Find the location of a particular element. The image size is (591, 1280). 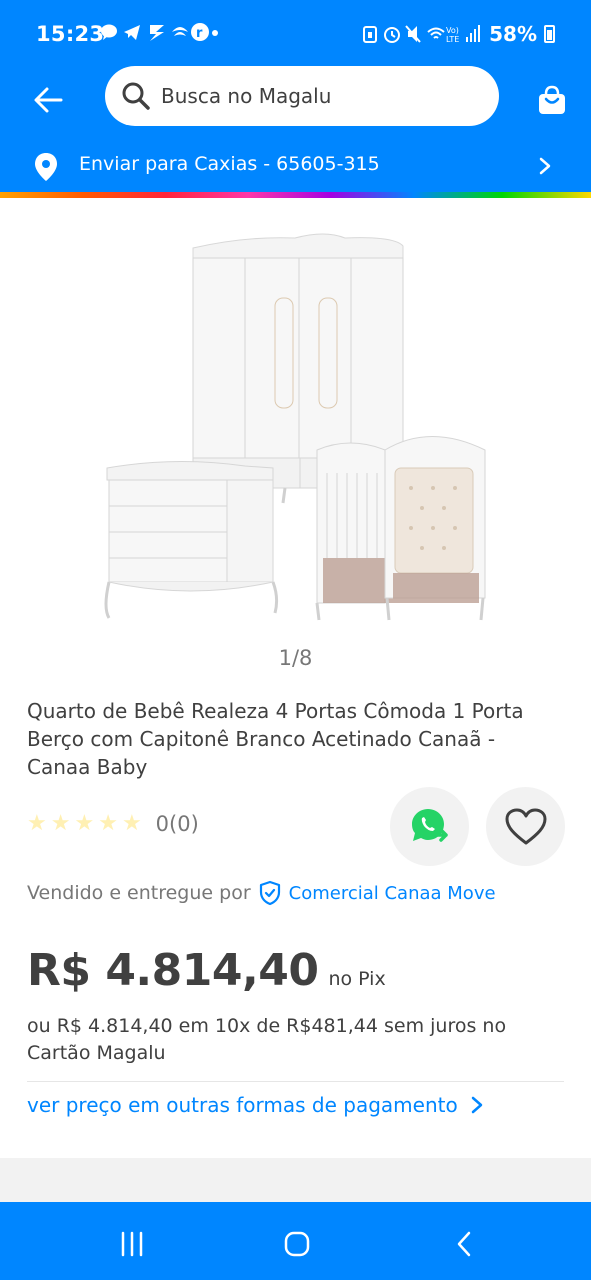

whatsapp-share-icon is located at coordinates (429, 825).